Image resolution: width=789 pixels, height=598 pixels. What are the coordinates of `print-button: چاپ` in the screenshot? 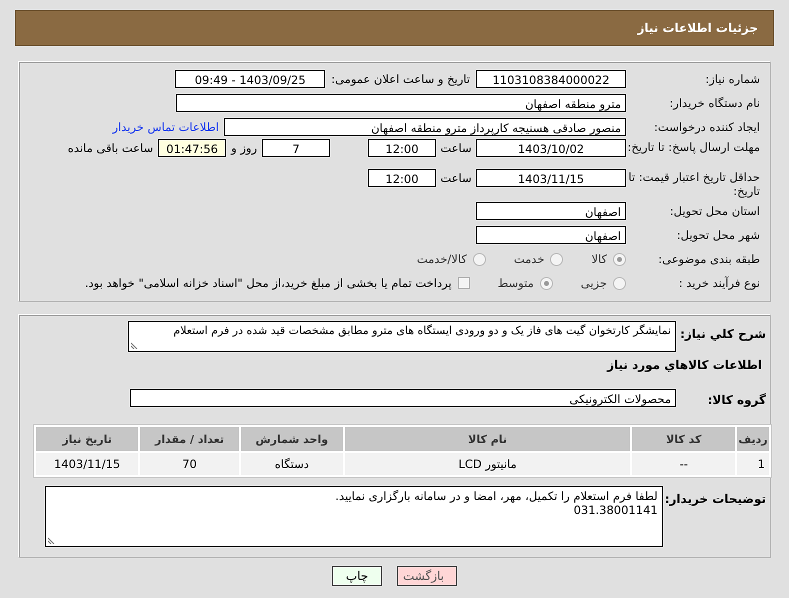 It's located at (357, 576).